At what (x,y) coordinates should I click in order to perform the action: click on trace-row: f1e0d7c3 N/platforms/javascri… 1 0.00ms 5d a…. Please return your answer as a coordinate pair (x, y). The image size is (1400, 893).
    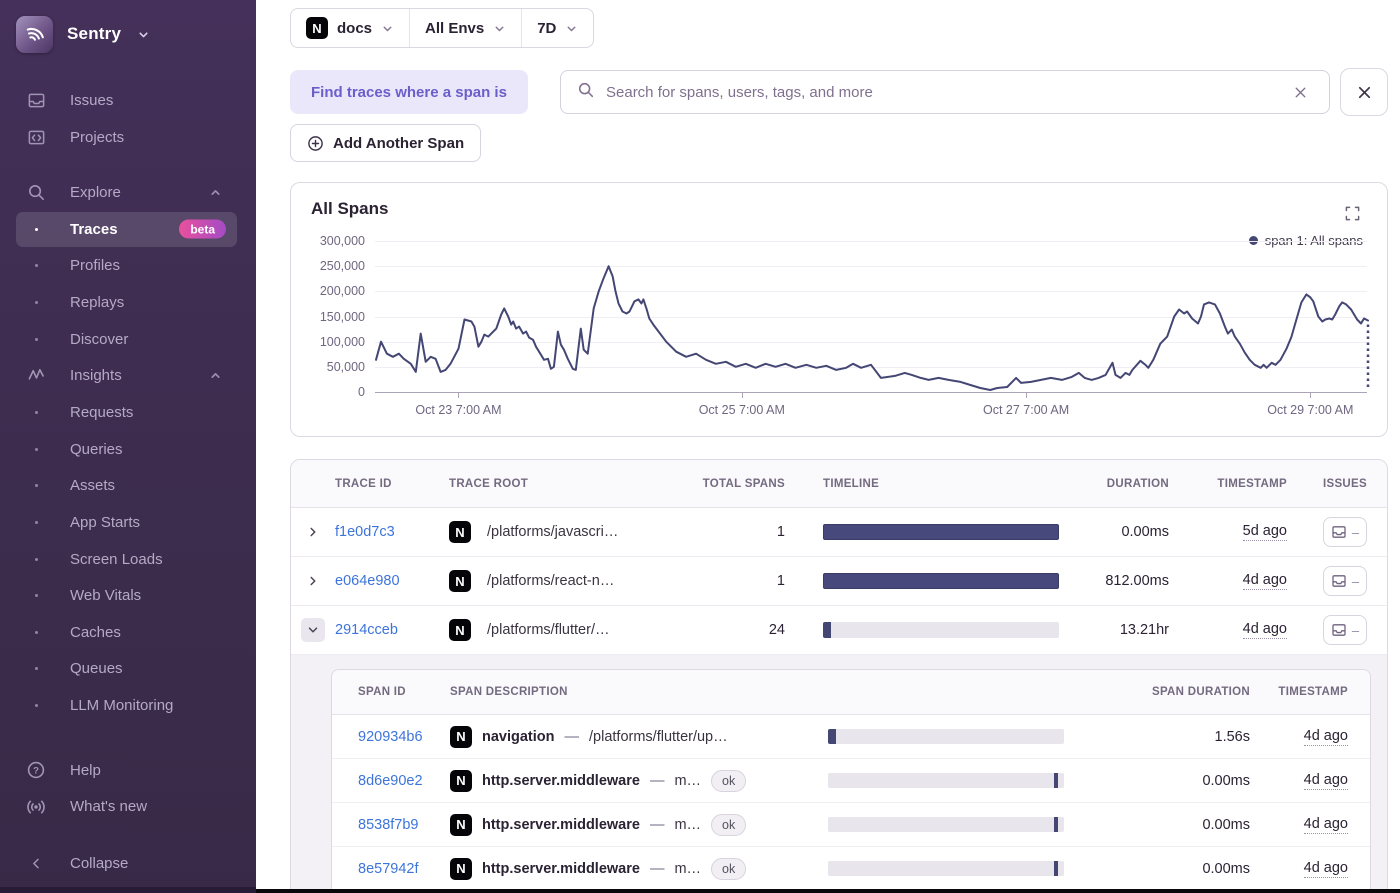
    Looking at the image, I should click on (839, 532).